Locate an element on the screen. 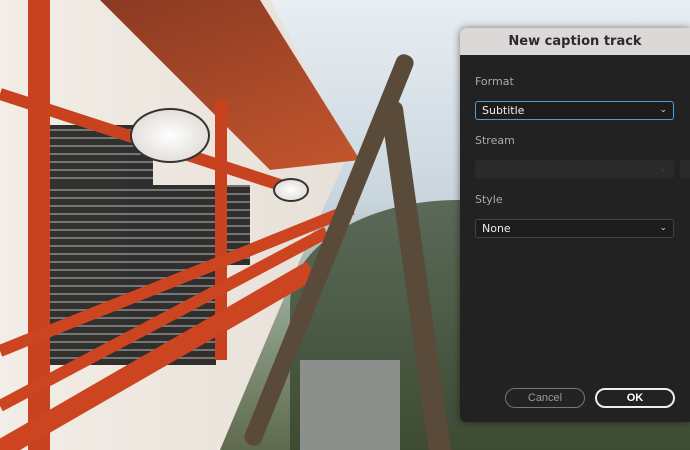 This screenshot has height=450, width=690. format-label: Format is located at coordinates (494, 81).